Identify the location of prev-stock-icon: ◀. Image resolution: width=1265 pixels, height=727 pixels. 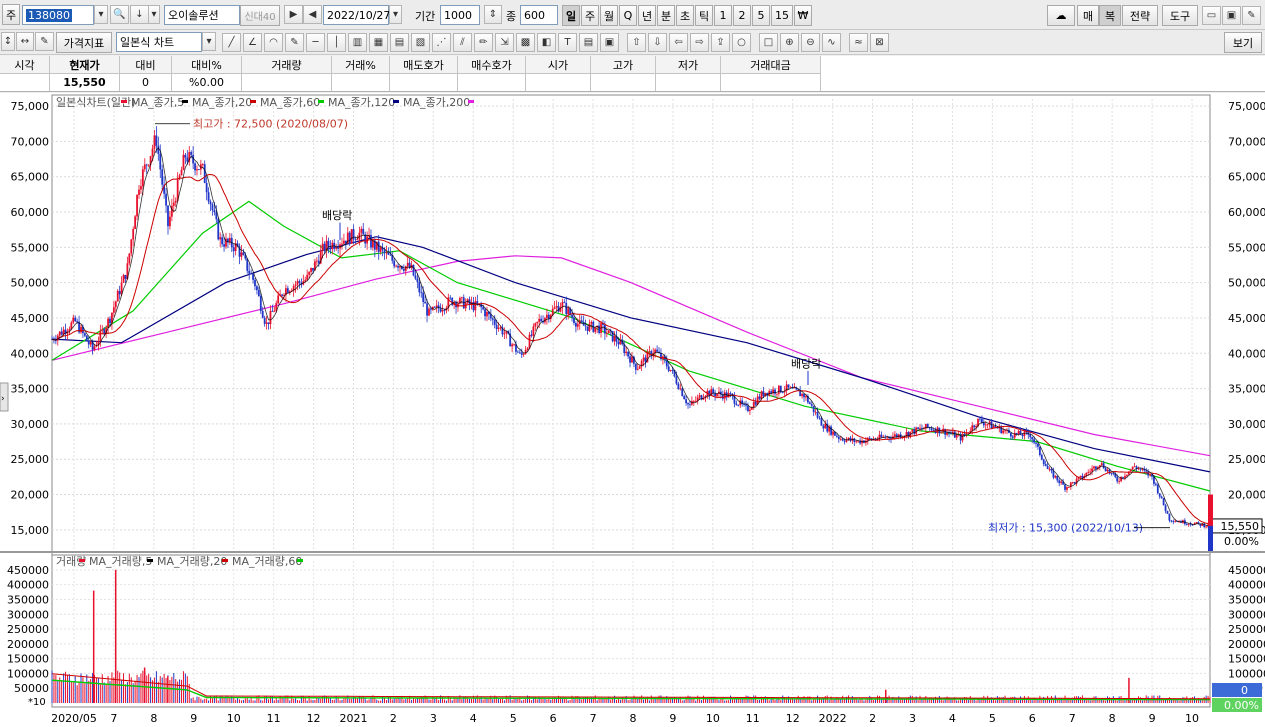
(312, 14).